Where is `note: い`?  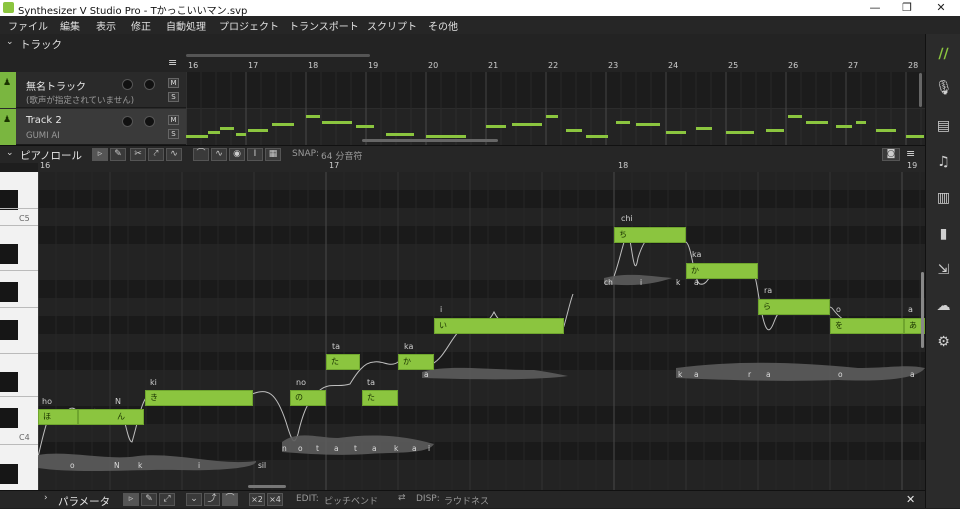 note: い is located at coordinates (499, 326).